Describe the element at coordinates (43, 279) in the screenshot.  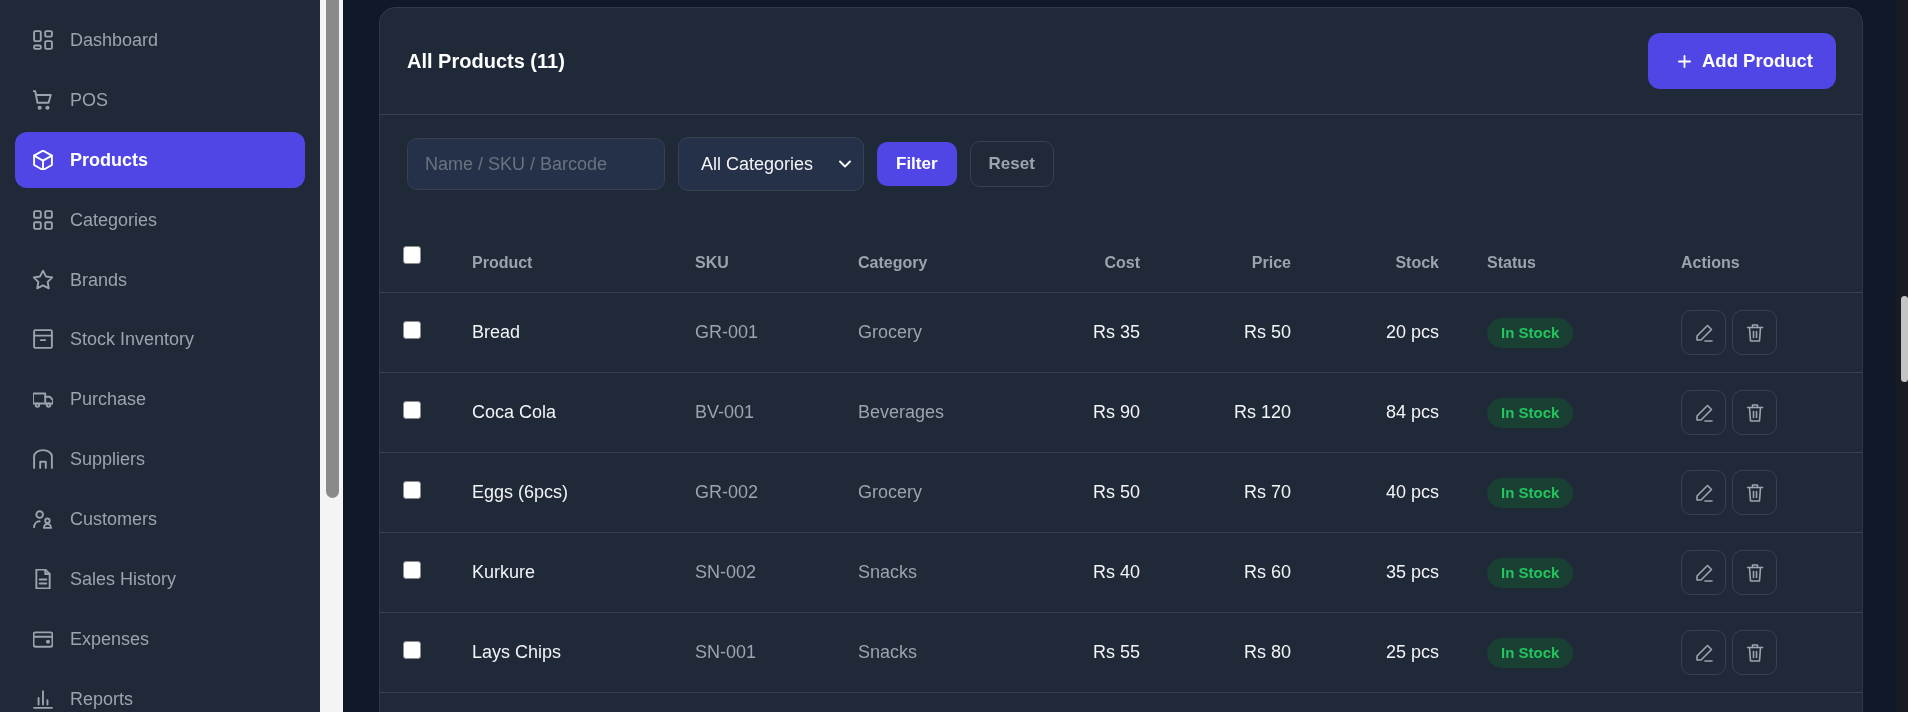
I see `star-icon` at that location.